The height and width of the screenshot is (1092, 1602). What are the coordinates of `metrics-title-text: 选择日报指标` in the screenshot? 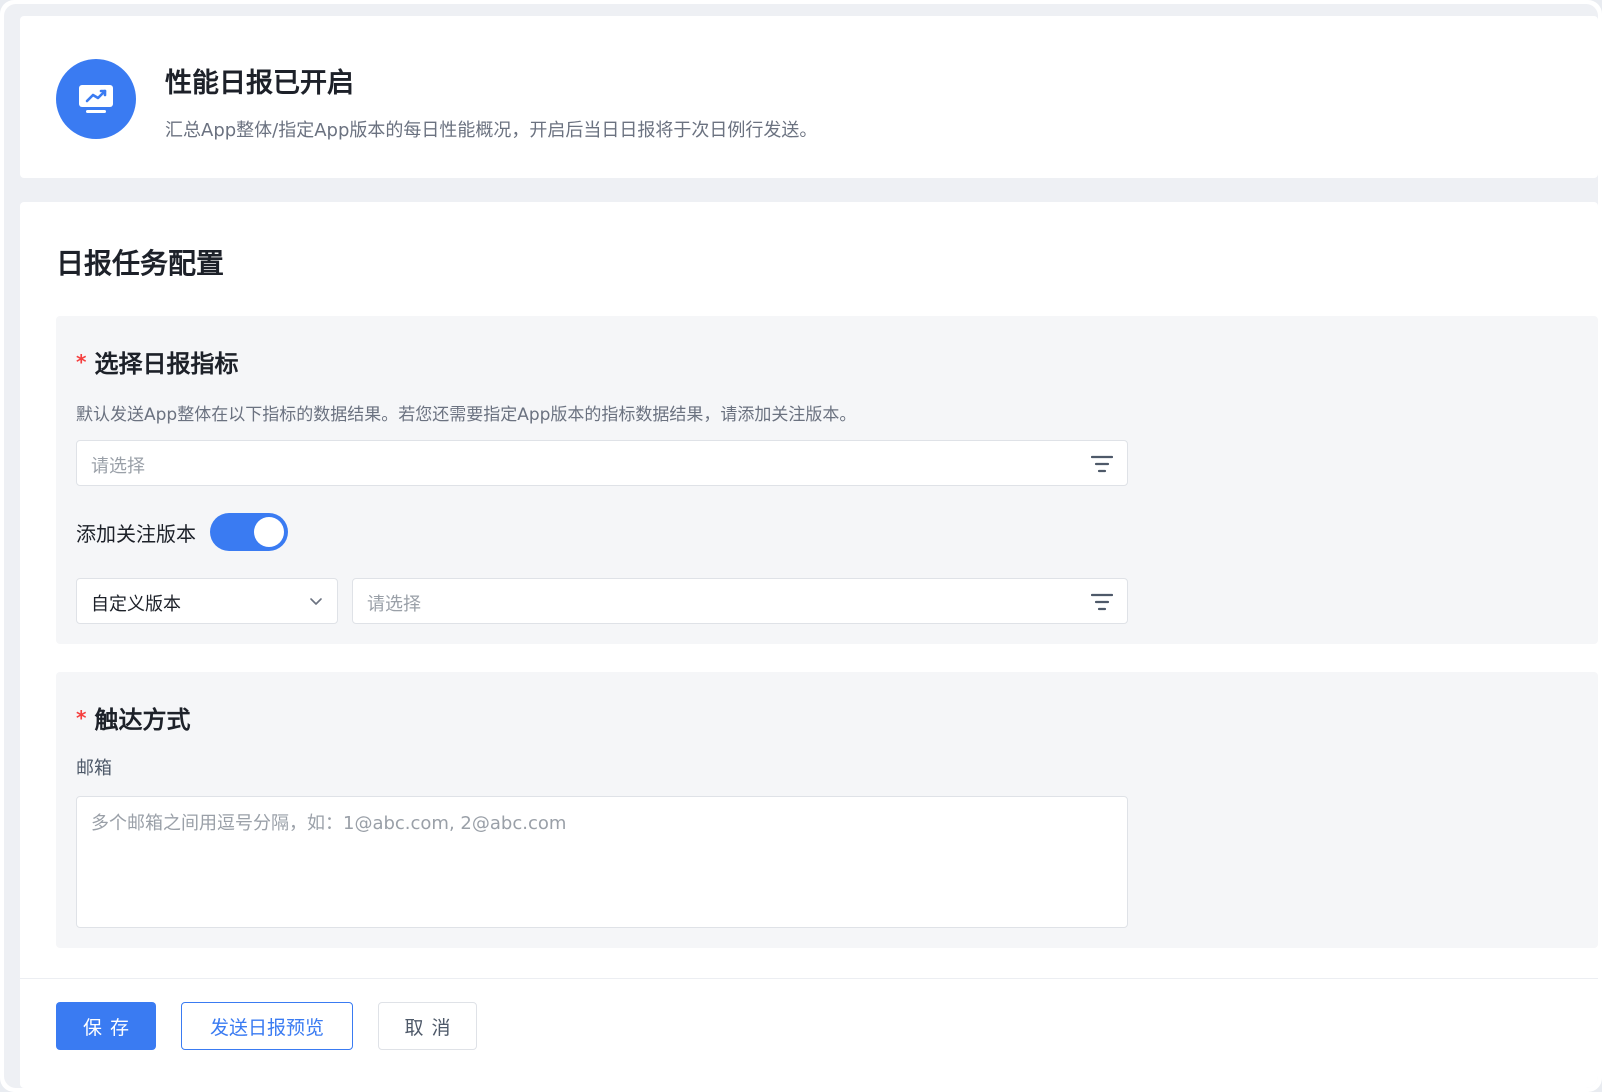 It's located at (166, 364).